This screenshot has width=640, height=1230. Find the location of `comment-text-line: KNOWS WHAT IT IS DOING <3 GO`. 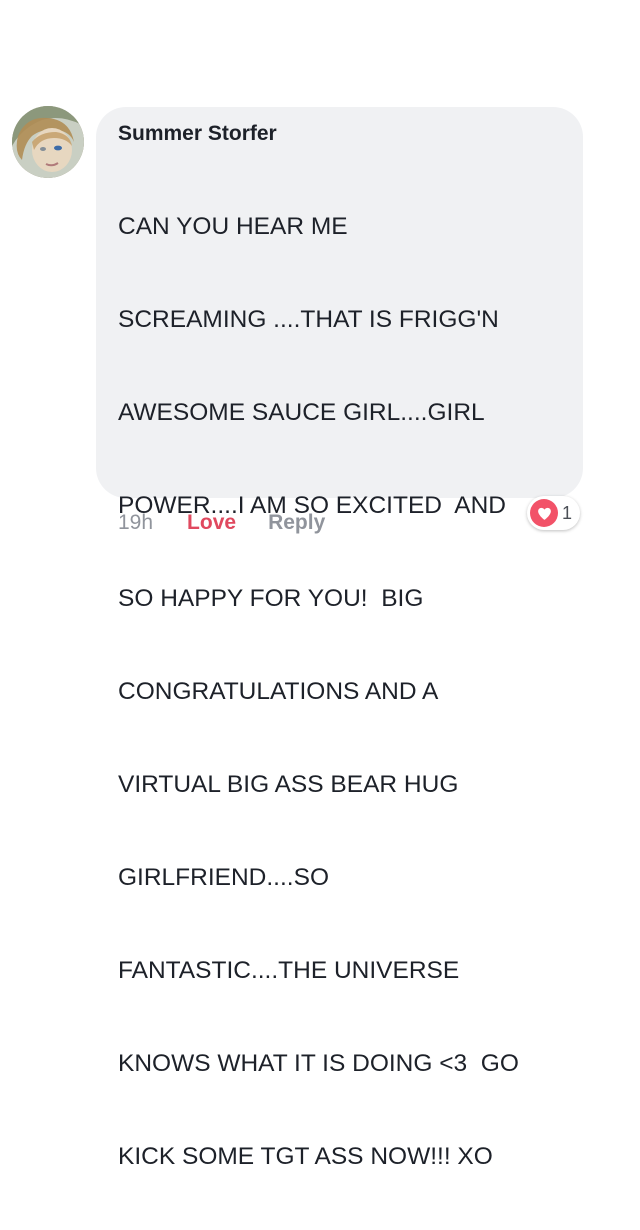

comment-text-line: KNOWS WHAT IT IS DOING <3 GO is located at coordinates (318, 1063).